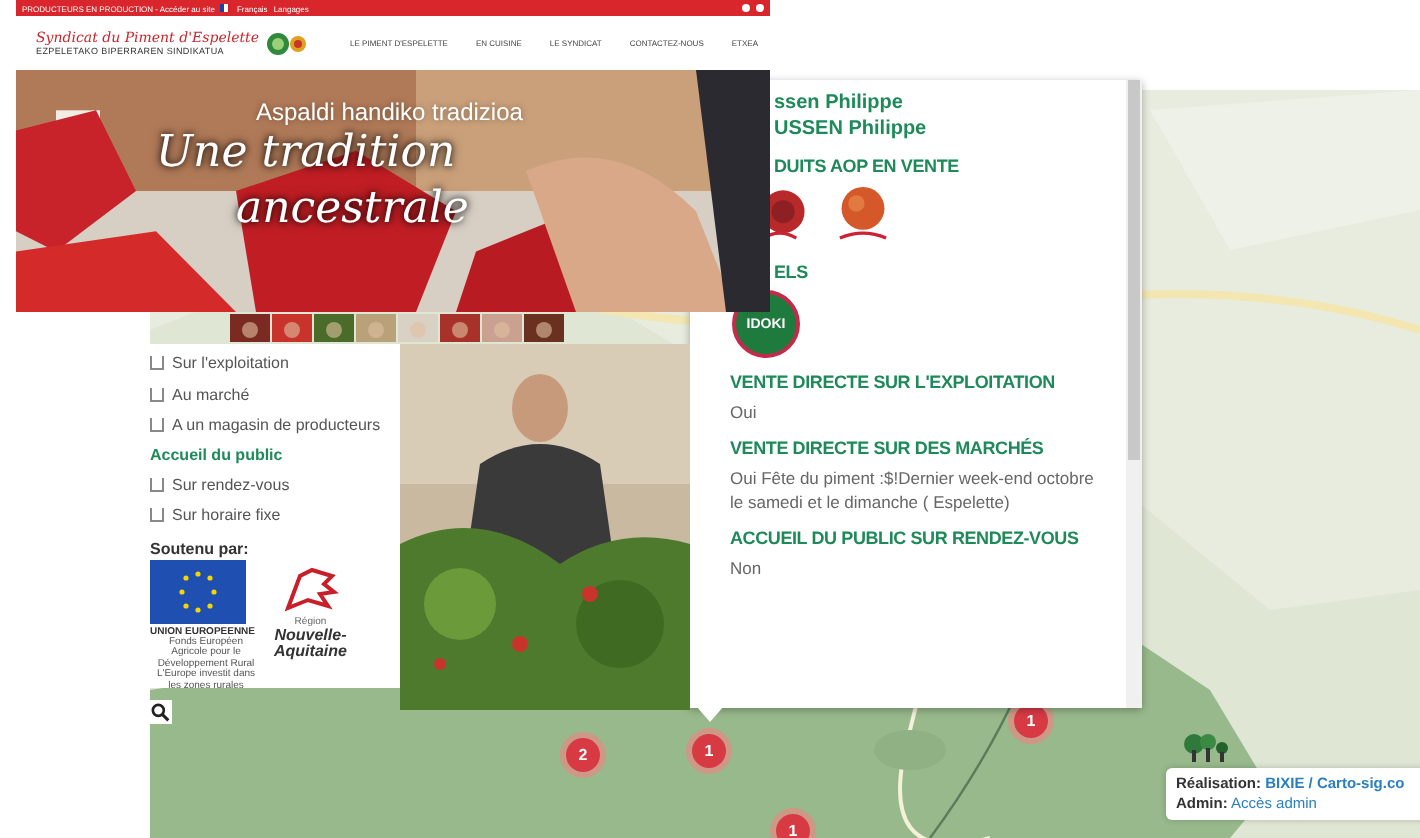  What do you see at coordinates (288, 43) in the screenshot?
I see `seal-icon` at bounding box center [288, 43].